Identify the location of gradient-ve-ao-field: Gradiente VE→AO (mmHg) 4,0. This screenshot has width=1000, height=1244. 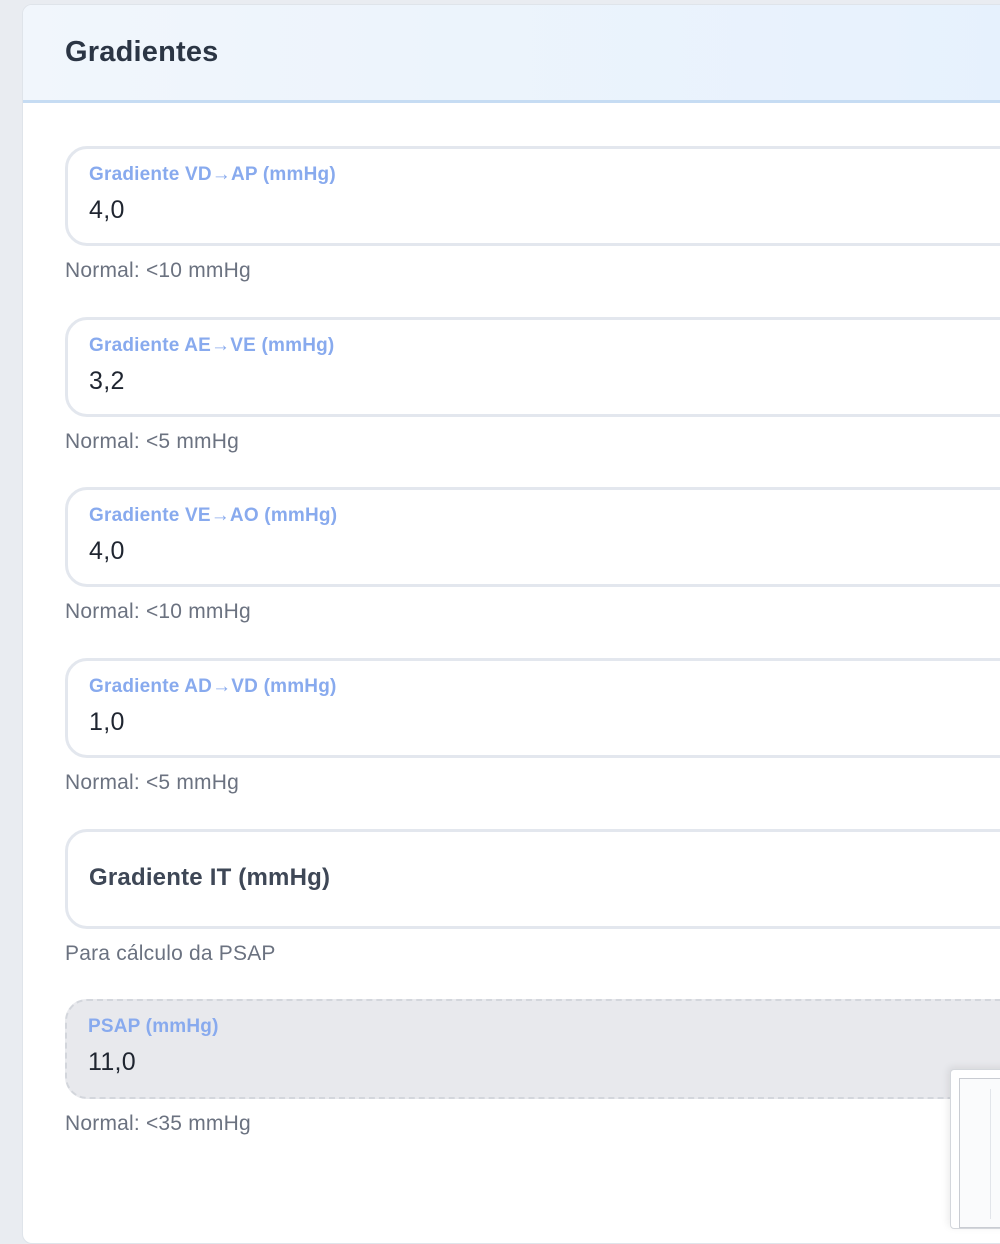
(532, 537).